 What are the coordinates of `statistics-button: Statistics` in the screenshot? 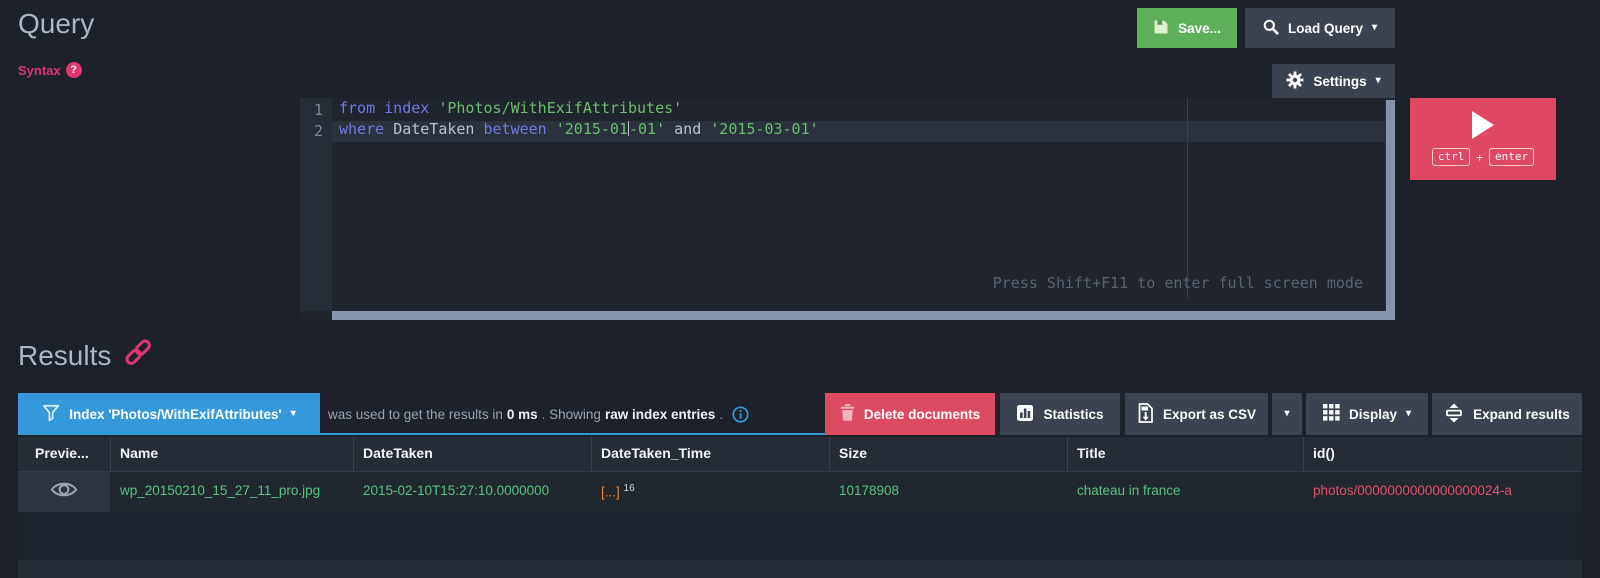 It's located at (1060, 414).